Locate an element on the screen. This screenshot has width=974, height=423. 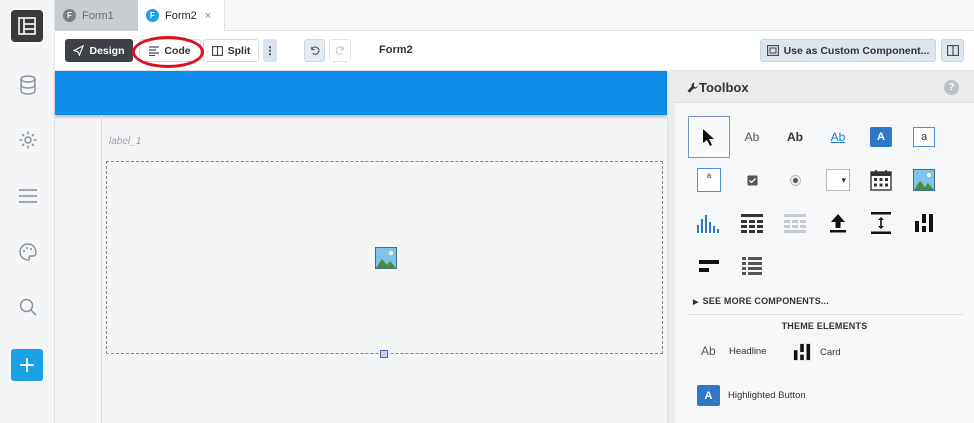
tab-form1: F Form1 is located at coordinates (96, 15).